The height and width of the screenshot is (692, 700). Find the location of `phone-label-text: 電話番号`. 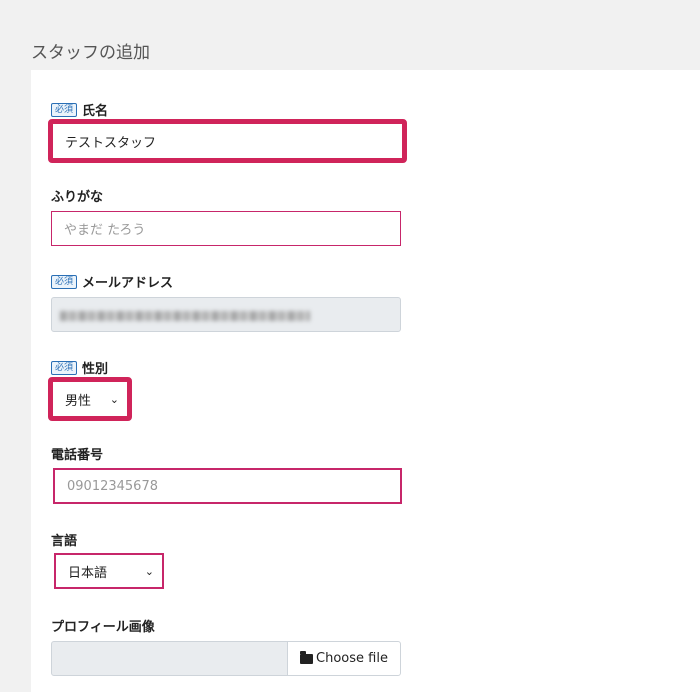

phone-label-text: 電話番号 is located at coordinates (77, 455).